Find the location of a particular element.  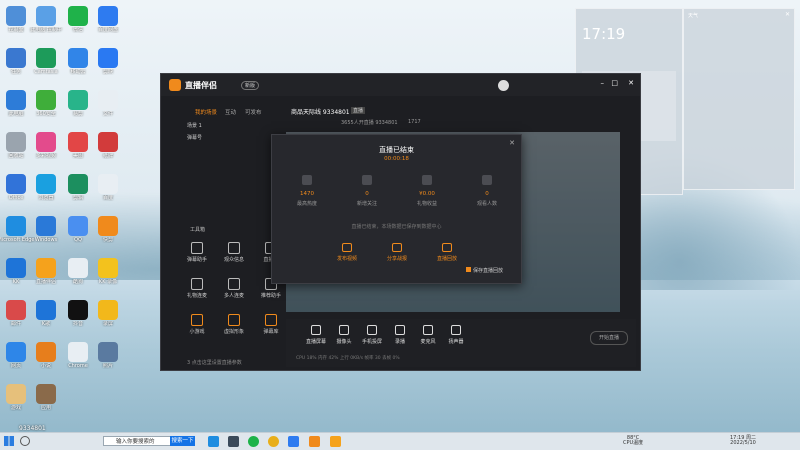

app-title: 直播伴侣 is located at coordinates (201, 85).